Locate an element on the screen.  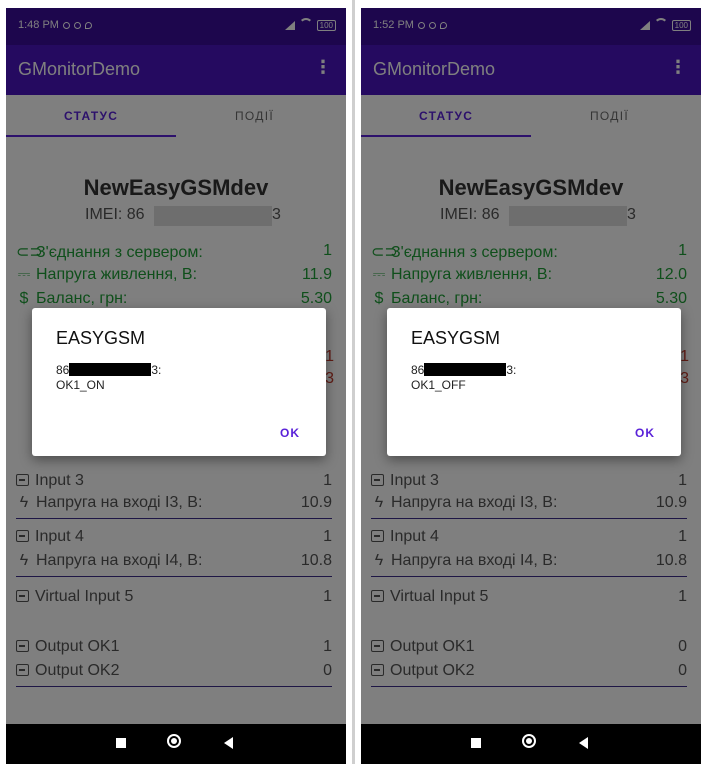
alert-dialog: EASYGSM 86 3: OK1_ON OK is located at coordinates (179, 382).